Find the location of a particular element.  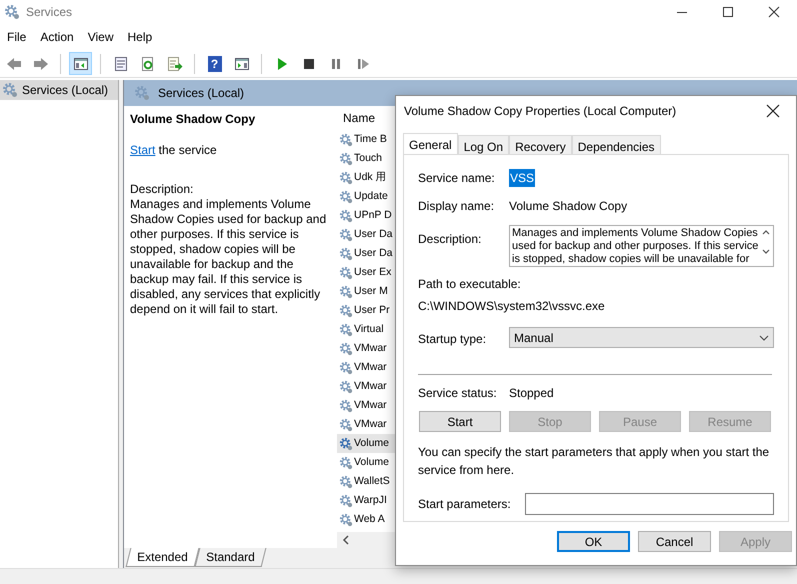

hint-text: You can specify the start parameters that apply when you start the service from here. is located at coordinates (594, 461).